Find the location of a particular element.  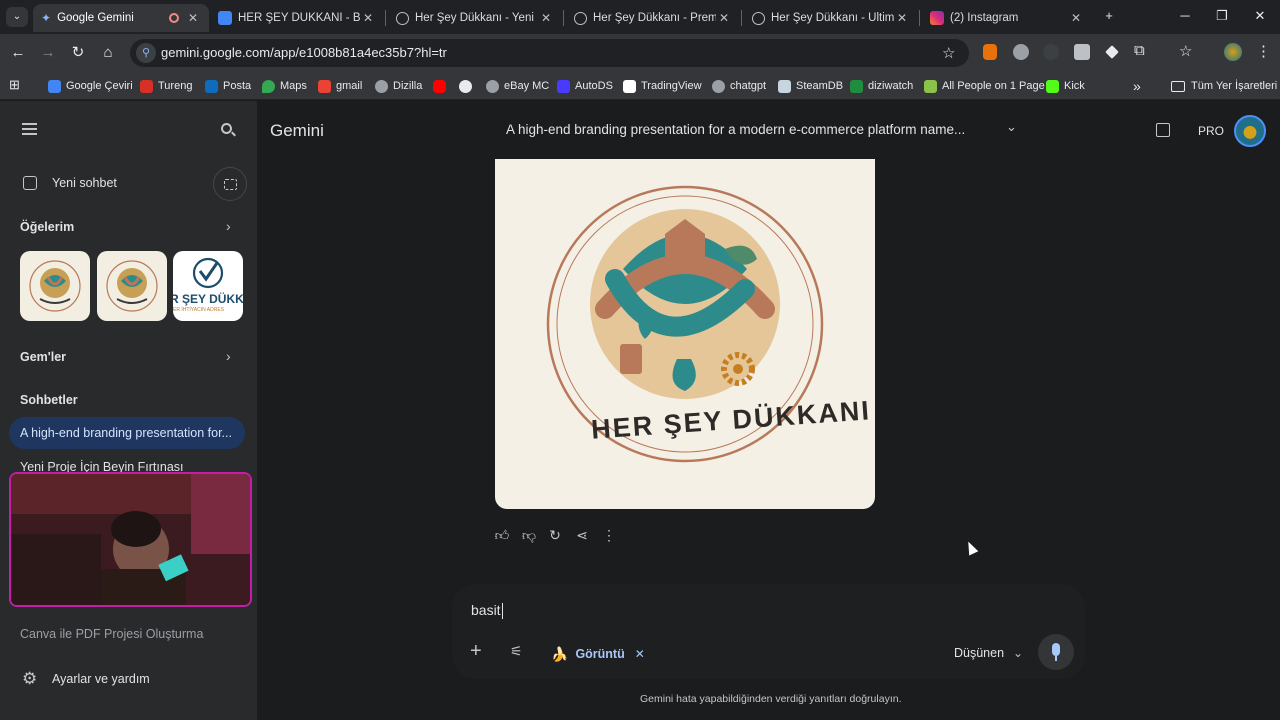

bookmark-star-icon: ☆ is located at coordinates (948, 53).